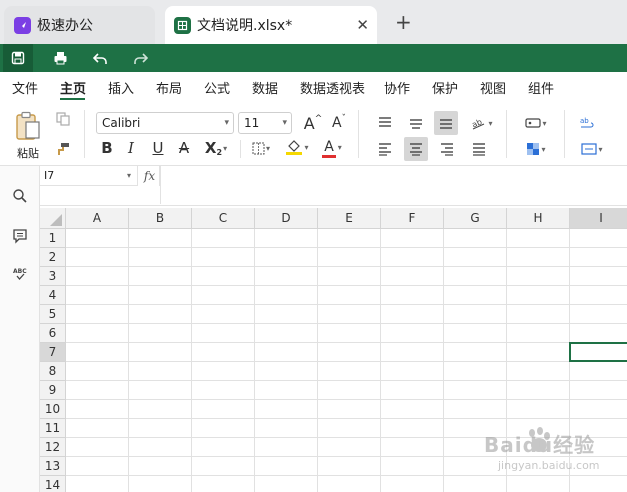 This screenshot has width=627, height=492. Describe the element at coordinates (79, 25) in the screenshot. I see `tab-app-home: 极速办公` at that location.